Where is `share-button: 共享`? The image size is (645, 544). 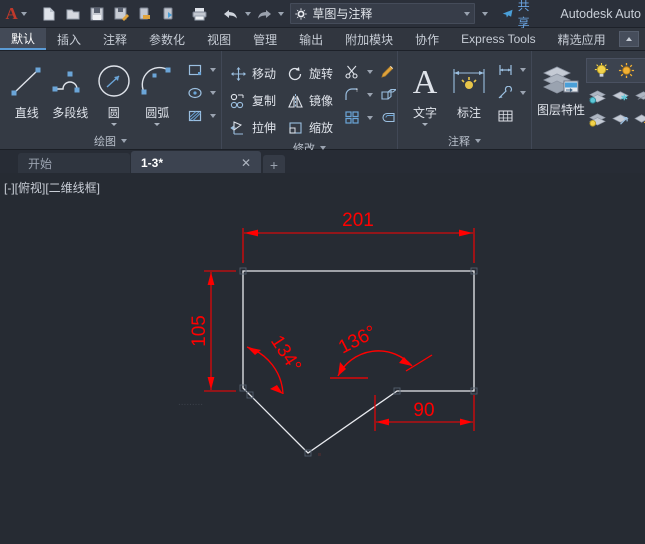
share-button: 共享 is located at coordinates (518, 15).